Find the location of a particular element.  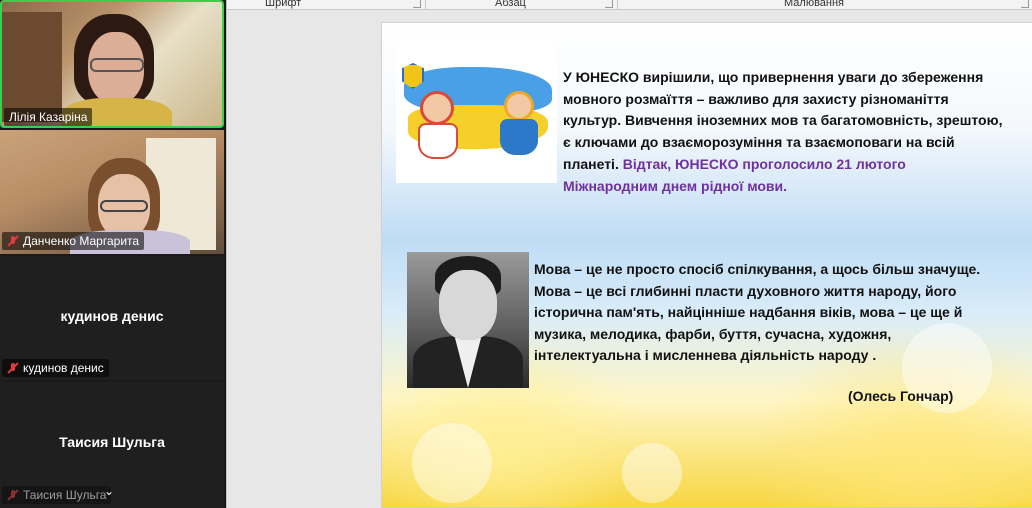

author-portrait is located at coordinates (468, 320).